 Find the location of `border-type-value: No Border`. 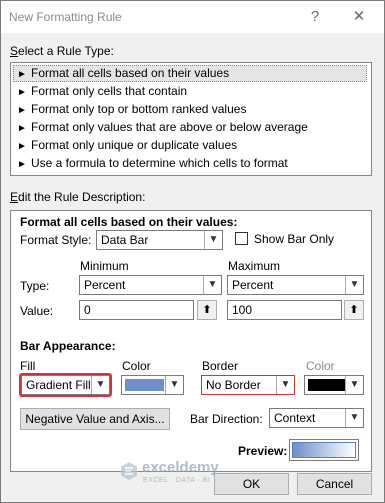

border-type-value: No Border is located at coordinates (233, 385).